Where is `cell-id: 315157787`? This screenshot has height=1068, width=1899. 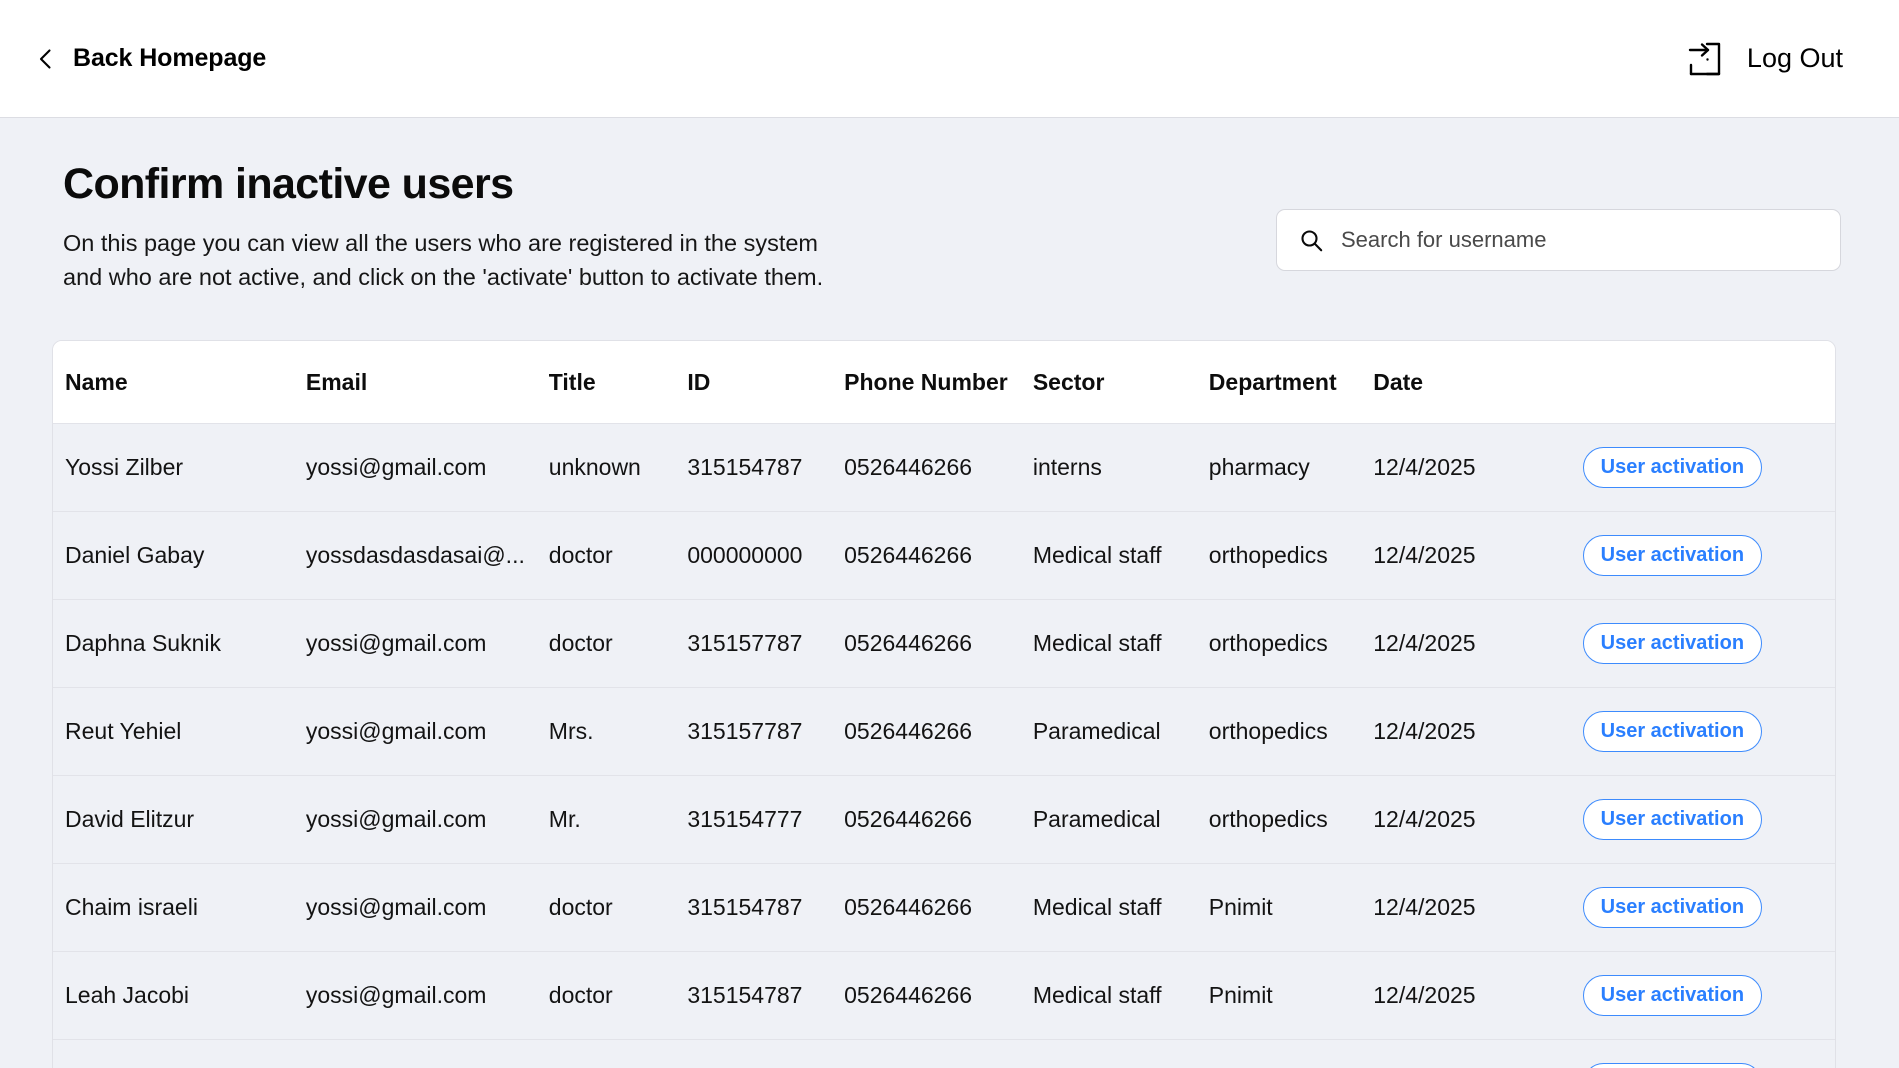
cell-id: 315157787 is located at coordinates (765, 644).